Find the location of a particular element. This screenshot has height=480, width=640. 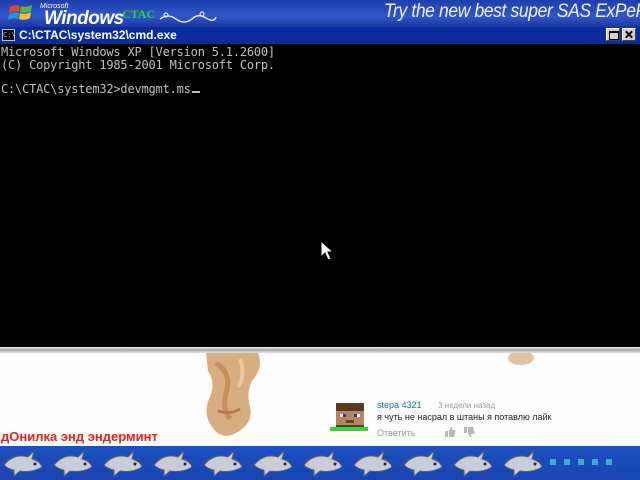

console-line: (C) Copyright 1985-2001 Microsoft Corp. is located at coordinates (138, 65).